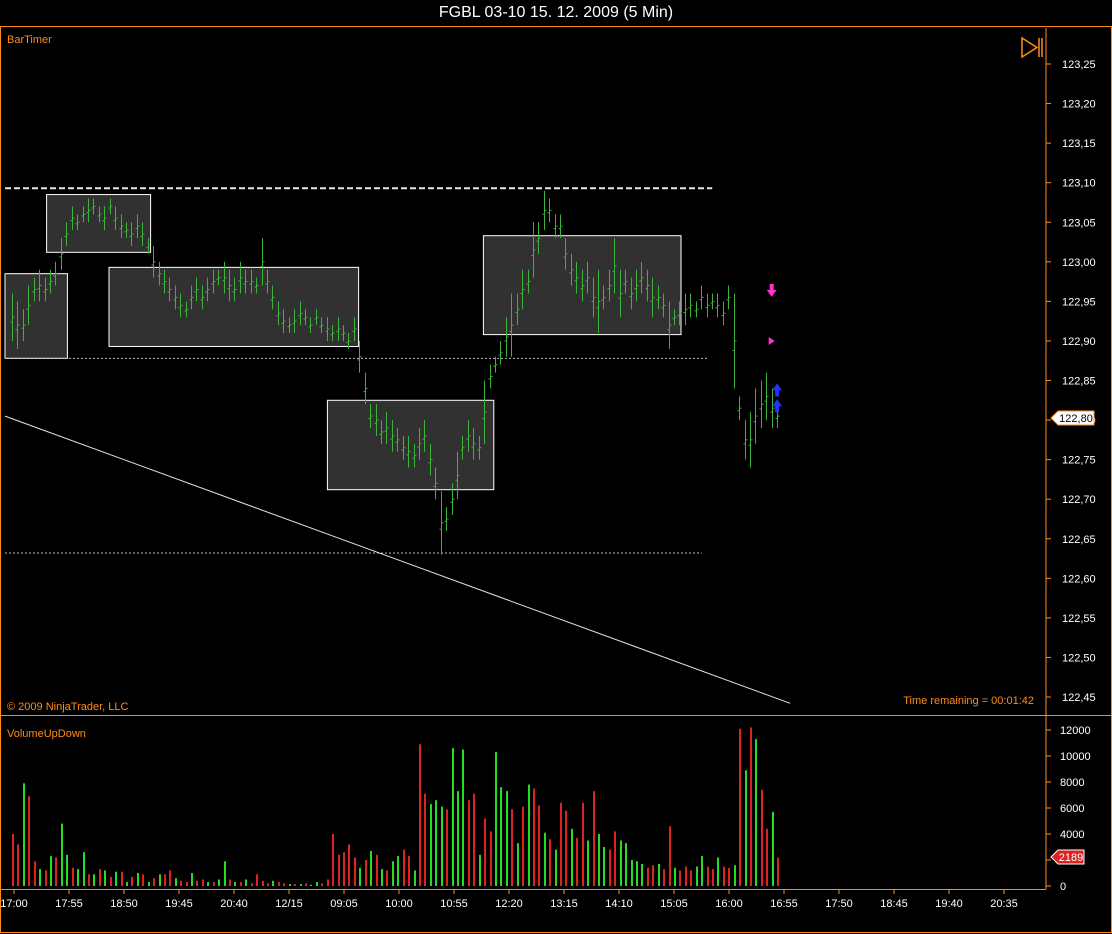 This screenshot has width=1112, height=934. Describe the element at coordinates (289, 904) in the screenshot. I see `time-tick-label: 12/15` at that location.